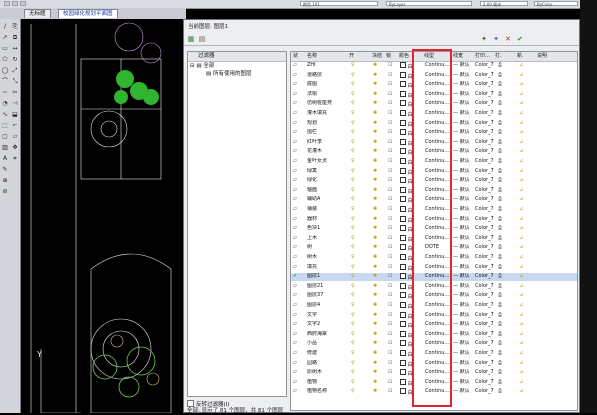 This screenshot has width=597, height=415. I want to click on new-layer-icon: ✦, so click(484, 39).